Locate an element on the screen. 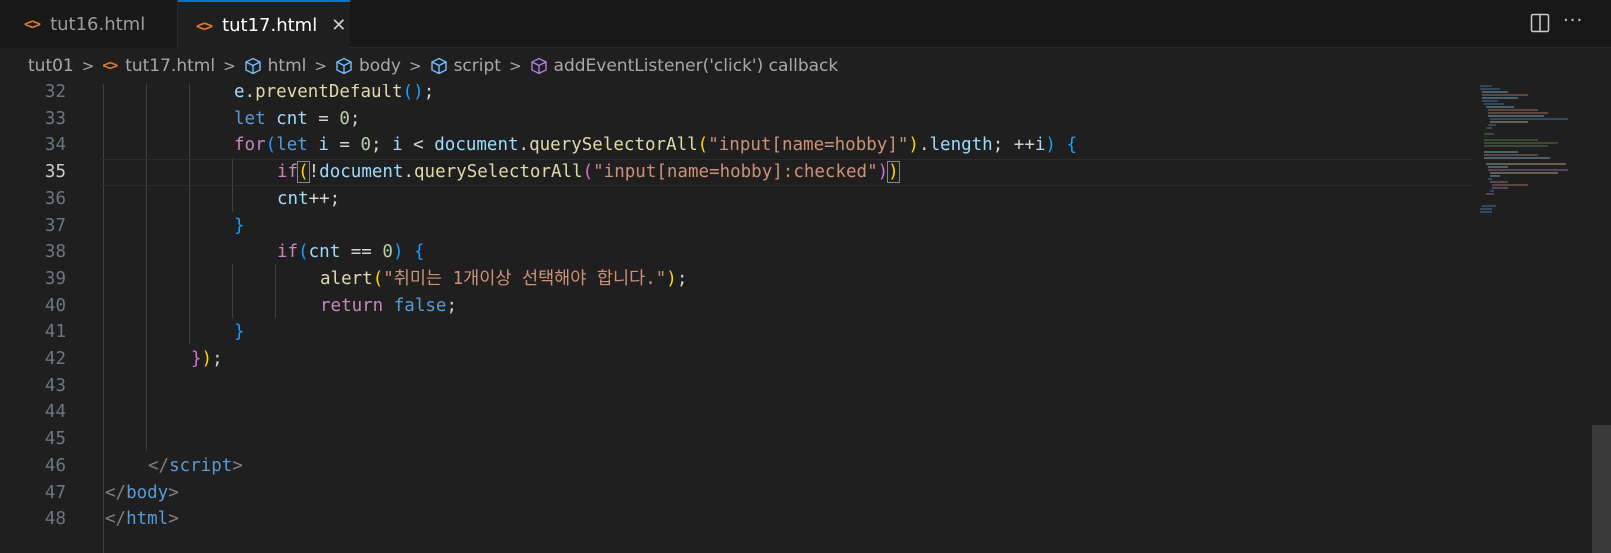  code-token: = is located at coordinates (344, 145).